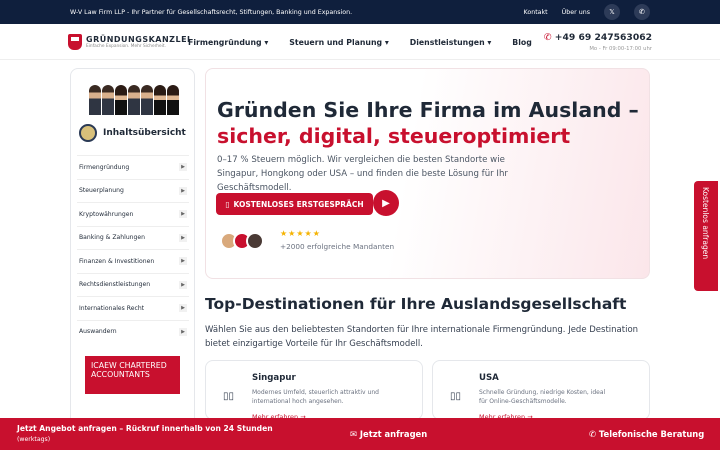  What do you see at coordinates (133, 331) in the screenshot?
I see `toc-item: Auswandern ▶` at bounding box center [133, 331].